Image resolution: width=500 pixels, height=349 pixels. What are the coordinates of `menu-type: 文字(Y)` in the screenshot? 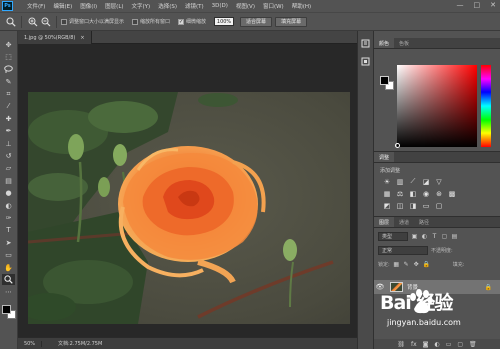 It's located at (141, 6).